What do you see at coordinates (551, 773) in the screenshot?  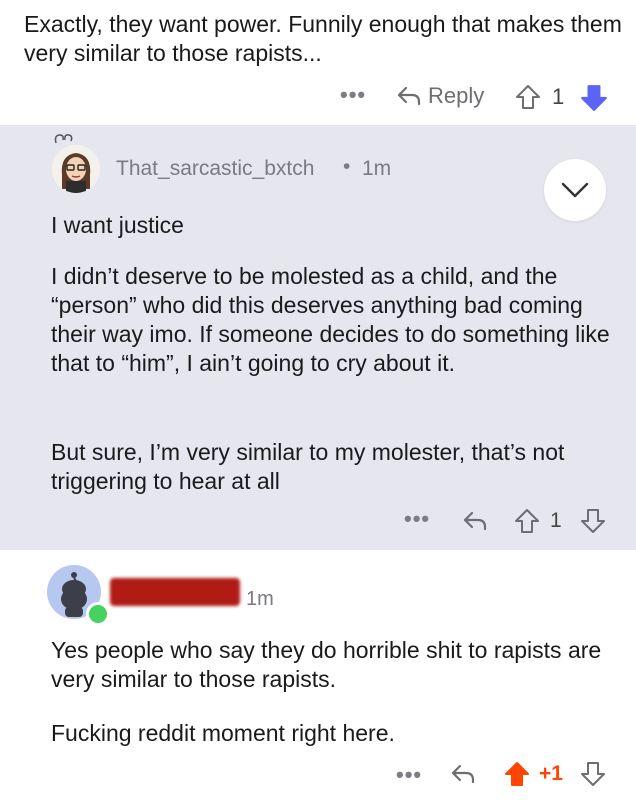 I see `vote-score: +1` at bounding box center [551, 773].